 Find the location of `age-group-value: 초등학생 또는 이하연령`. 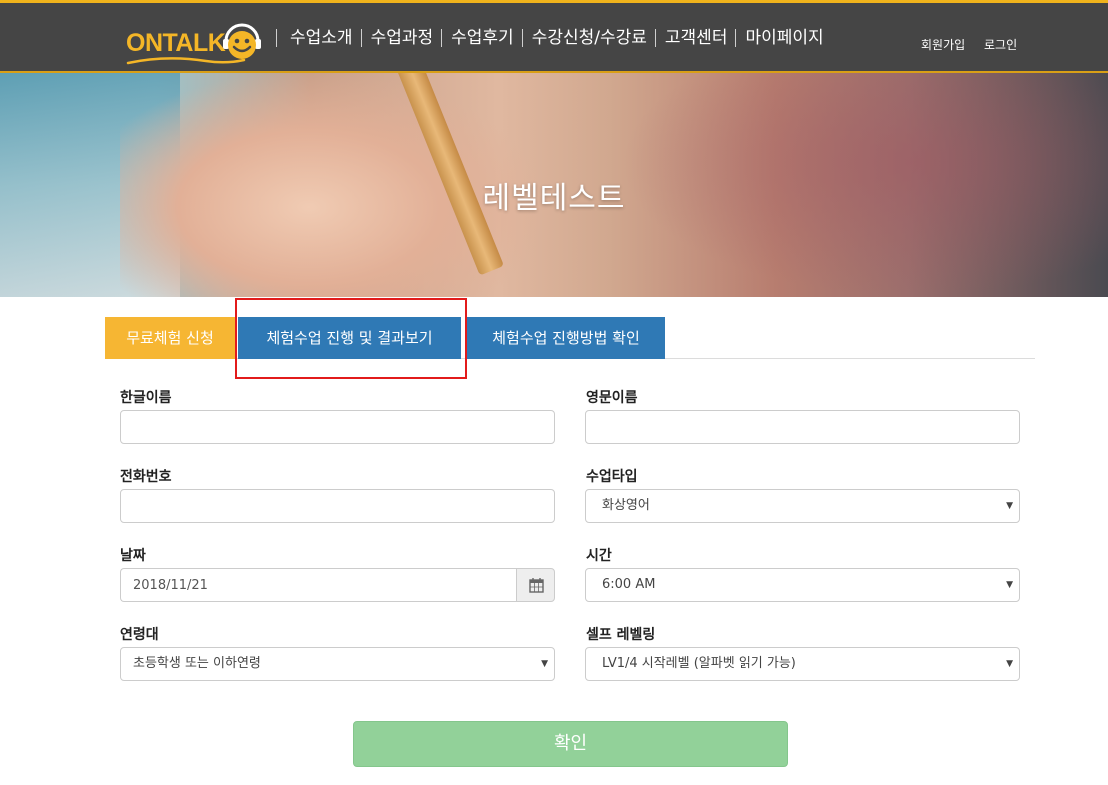

age-group-value: 초등학생 또는 이하연령 is located at coordinates (197, 663).